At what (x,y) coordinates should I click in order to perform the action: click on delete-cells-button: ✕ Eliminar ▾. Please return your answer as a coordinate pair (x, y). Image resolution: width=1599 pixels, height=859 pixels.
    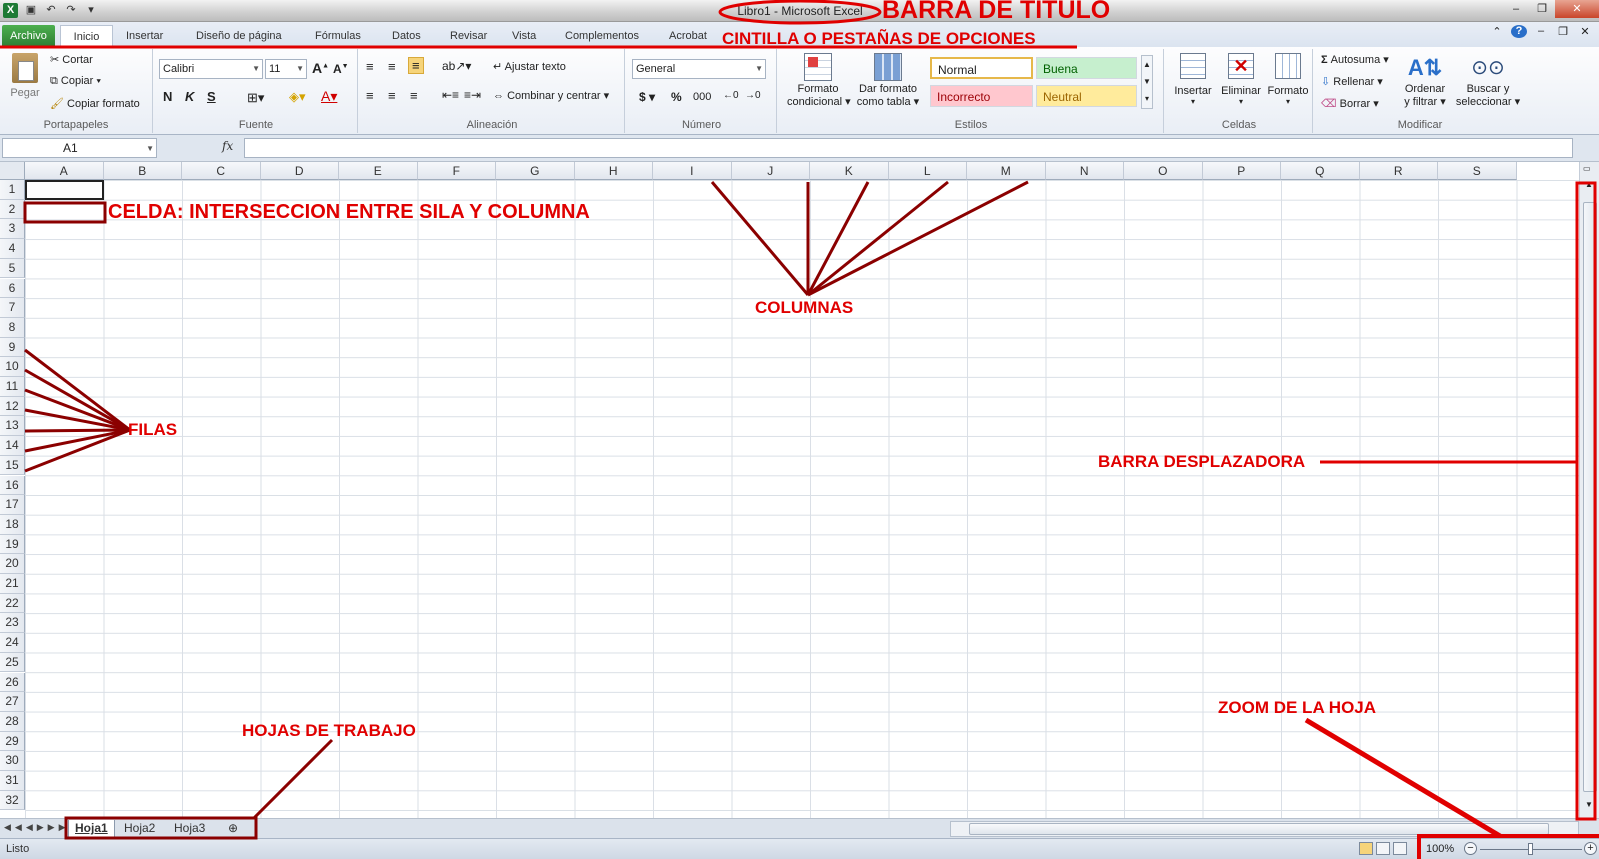
    Looking at the image, I should click on (1241, 79).